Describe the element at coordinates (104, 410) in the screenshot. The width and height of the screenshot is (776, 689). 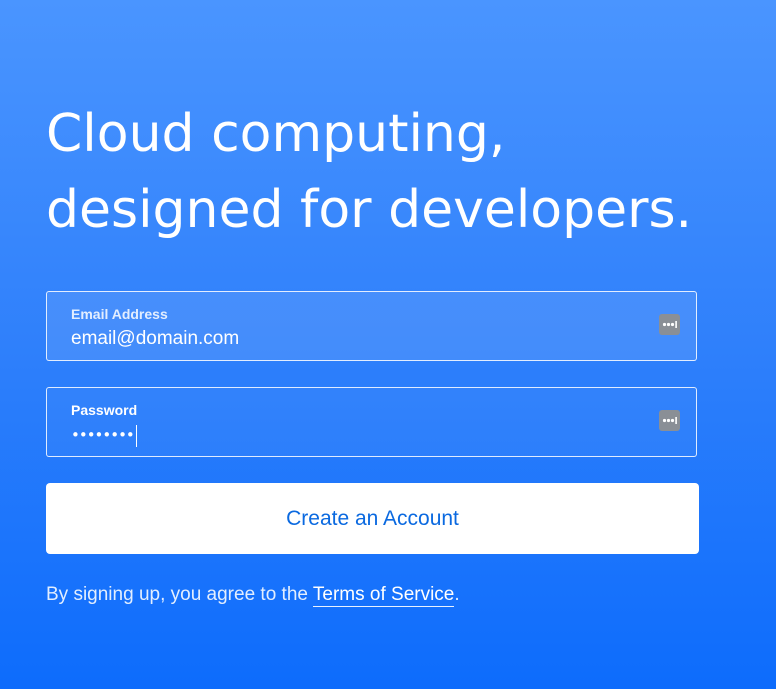
I see `password-field-label: Password` at that location.